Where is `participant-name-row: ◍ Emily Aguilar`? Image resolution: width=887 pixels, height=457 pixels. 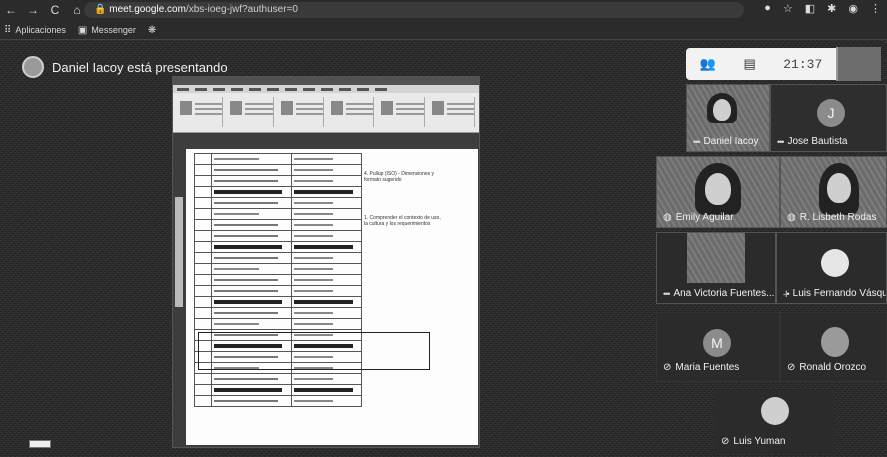
participant-name-row: ◍ Emily Aguilar is located at coordinates (698, 217).